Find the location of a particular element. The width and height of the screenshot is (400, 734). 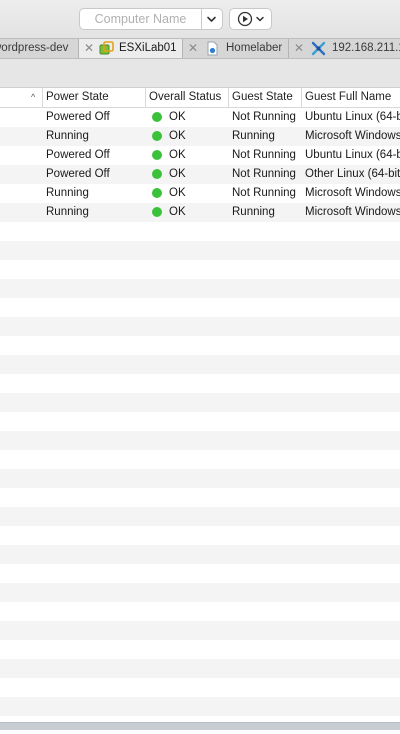

play-menu-button is located at coordinates (250, 19).